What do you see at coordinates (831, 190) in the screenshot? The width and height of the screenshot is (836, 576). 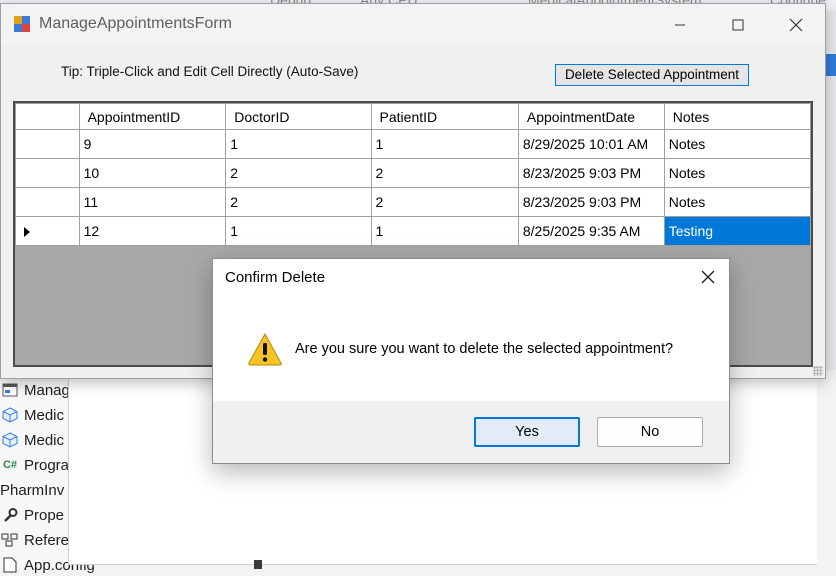 I see `ide-side-strip` at bounding box center [831, 190].